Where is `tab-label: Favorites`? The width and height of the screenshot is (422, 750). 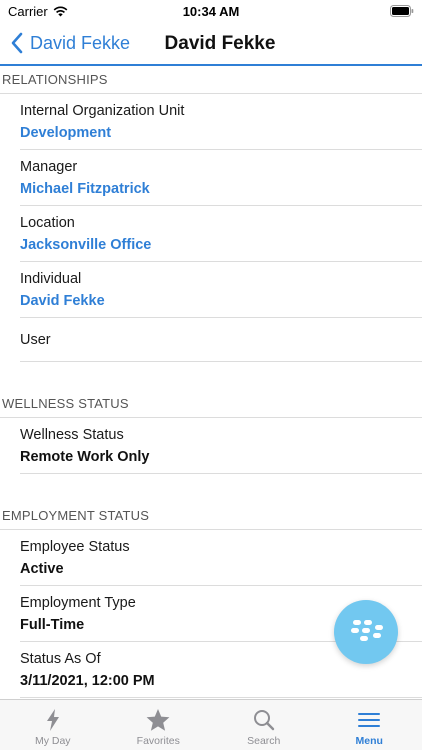
tab-label: Favorites is located at coordinates (158, 741).